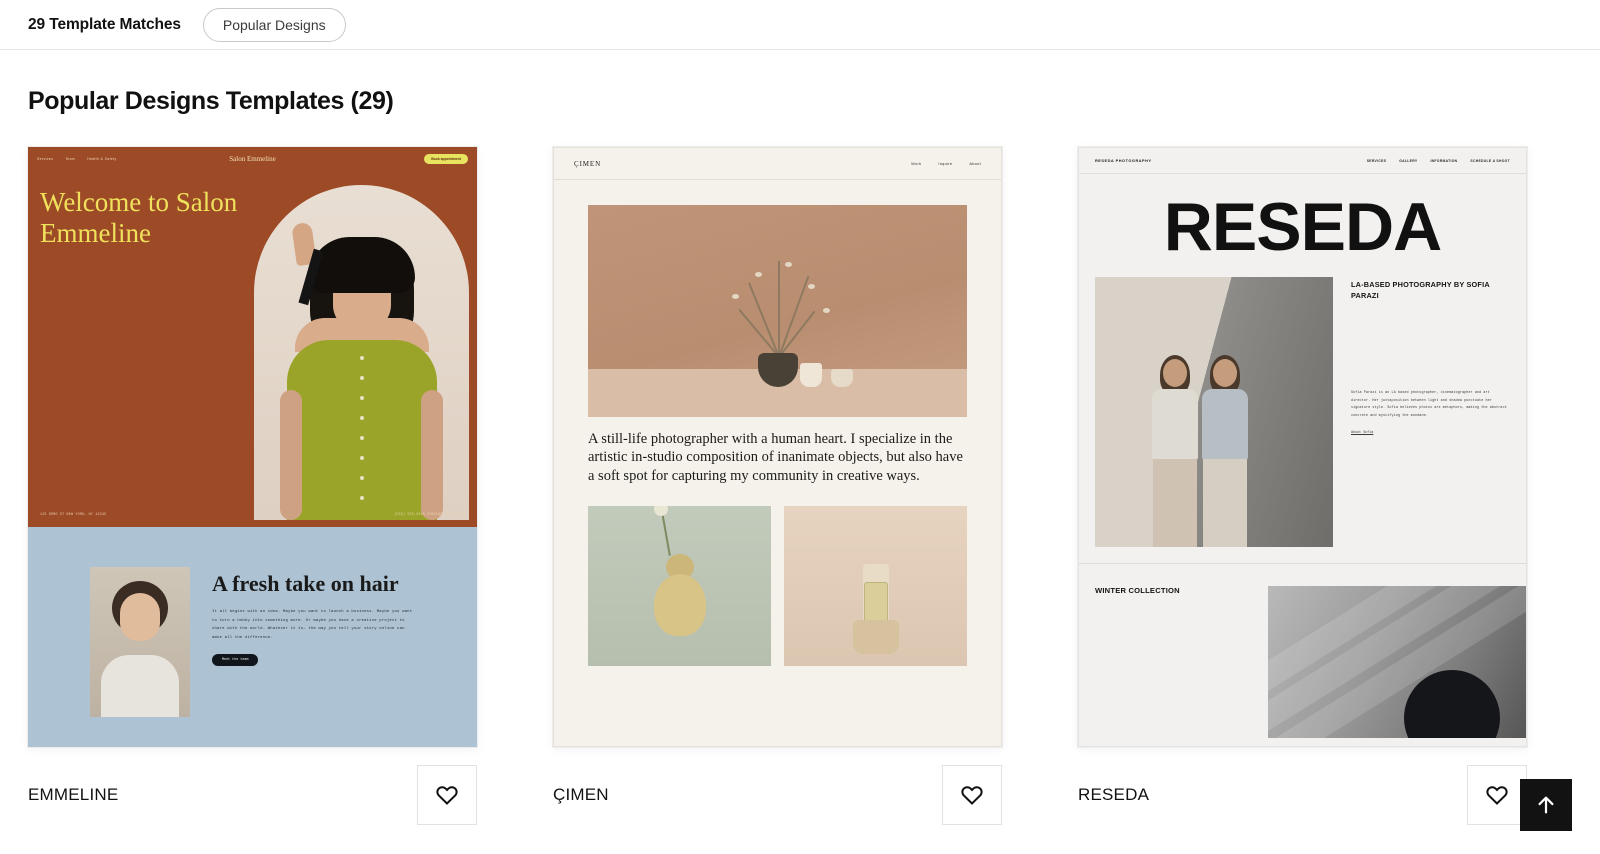 The width and height of the screenshot is (1600, 854). I want to click on scroll-to-top-button, so click(1546, 805).